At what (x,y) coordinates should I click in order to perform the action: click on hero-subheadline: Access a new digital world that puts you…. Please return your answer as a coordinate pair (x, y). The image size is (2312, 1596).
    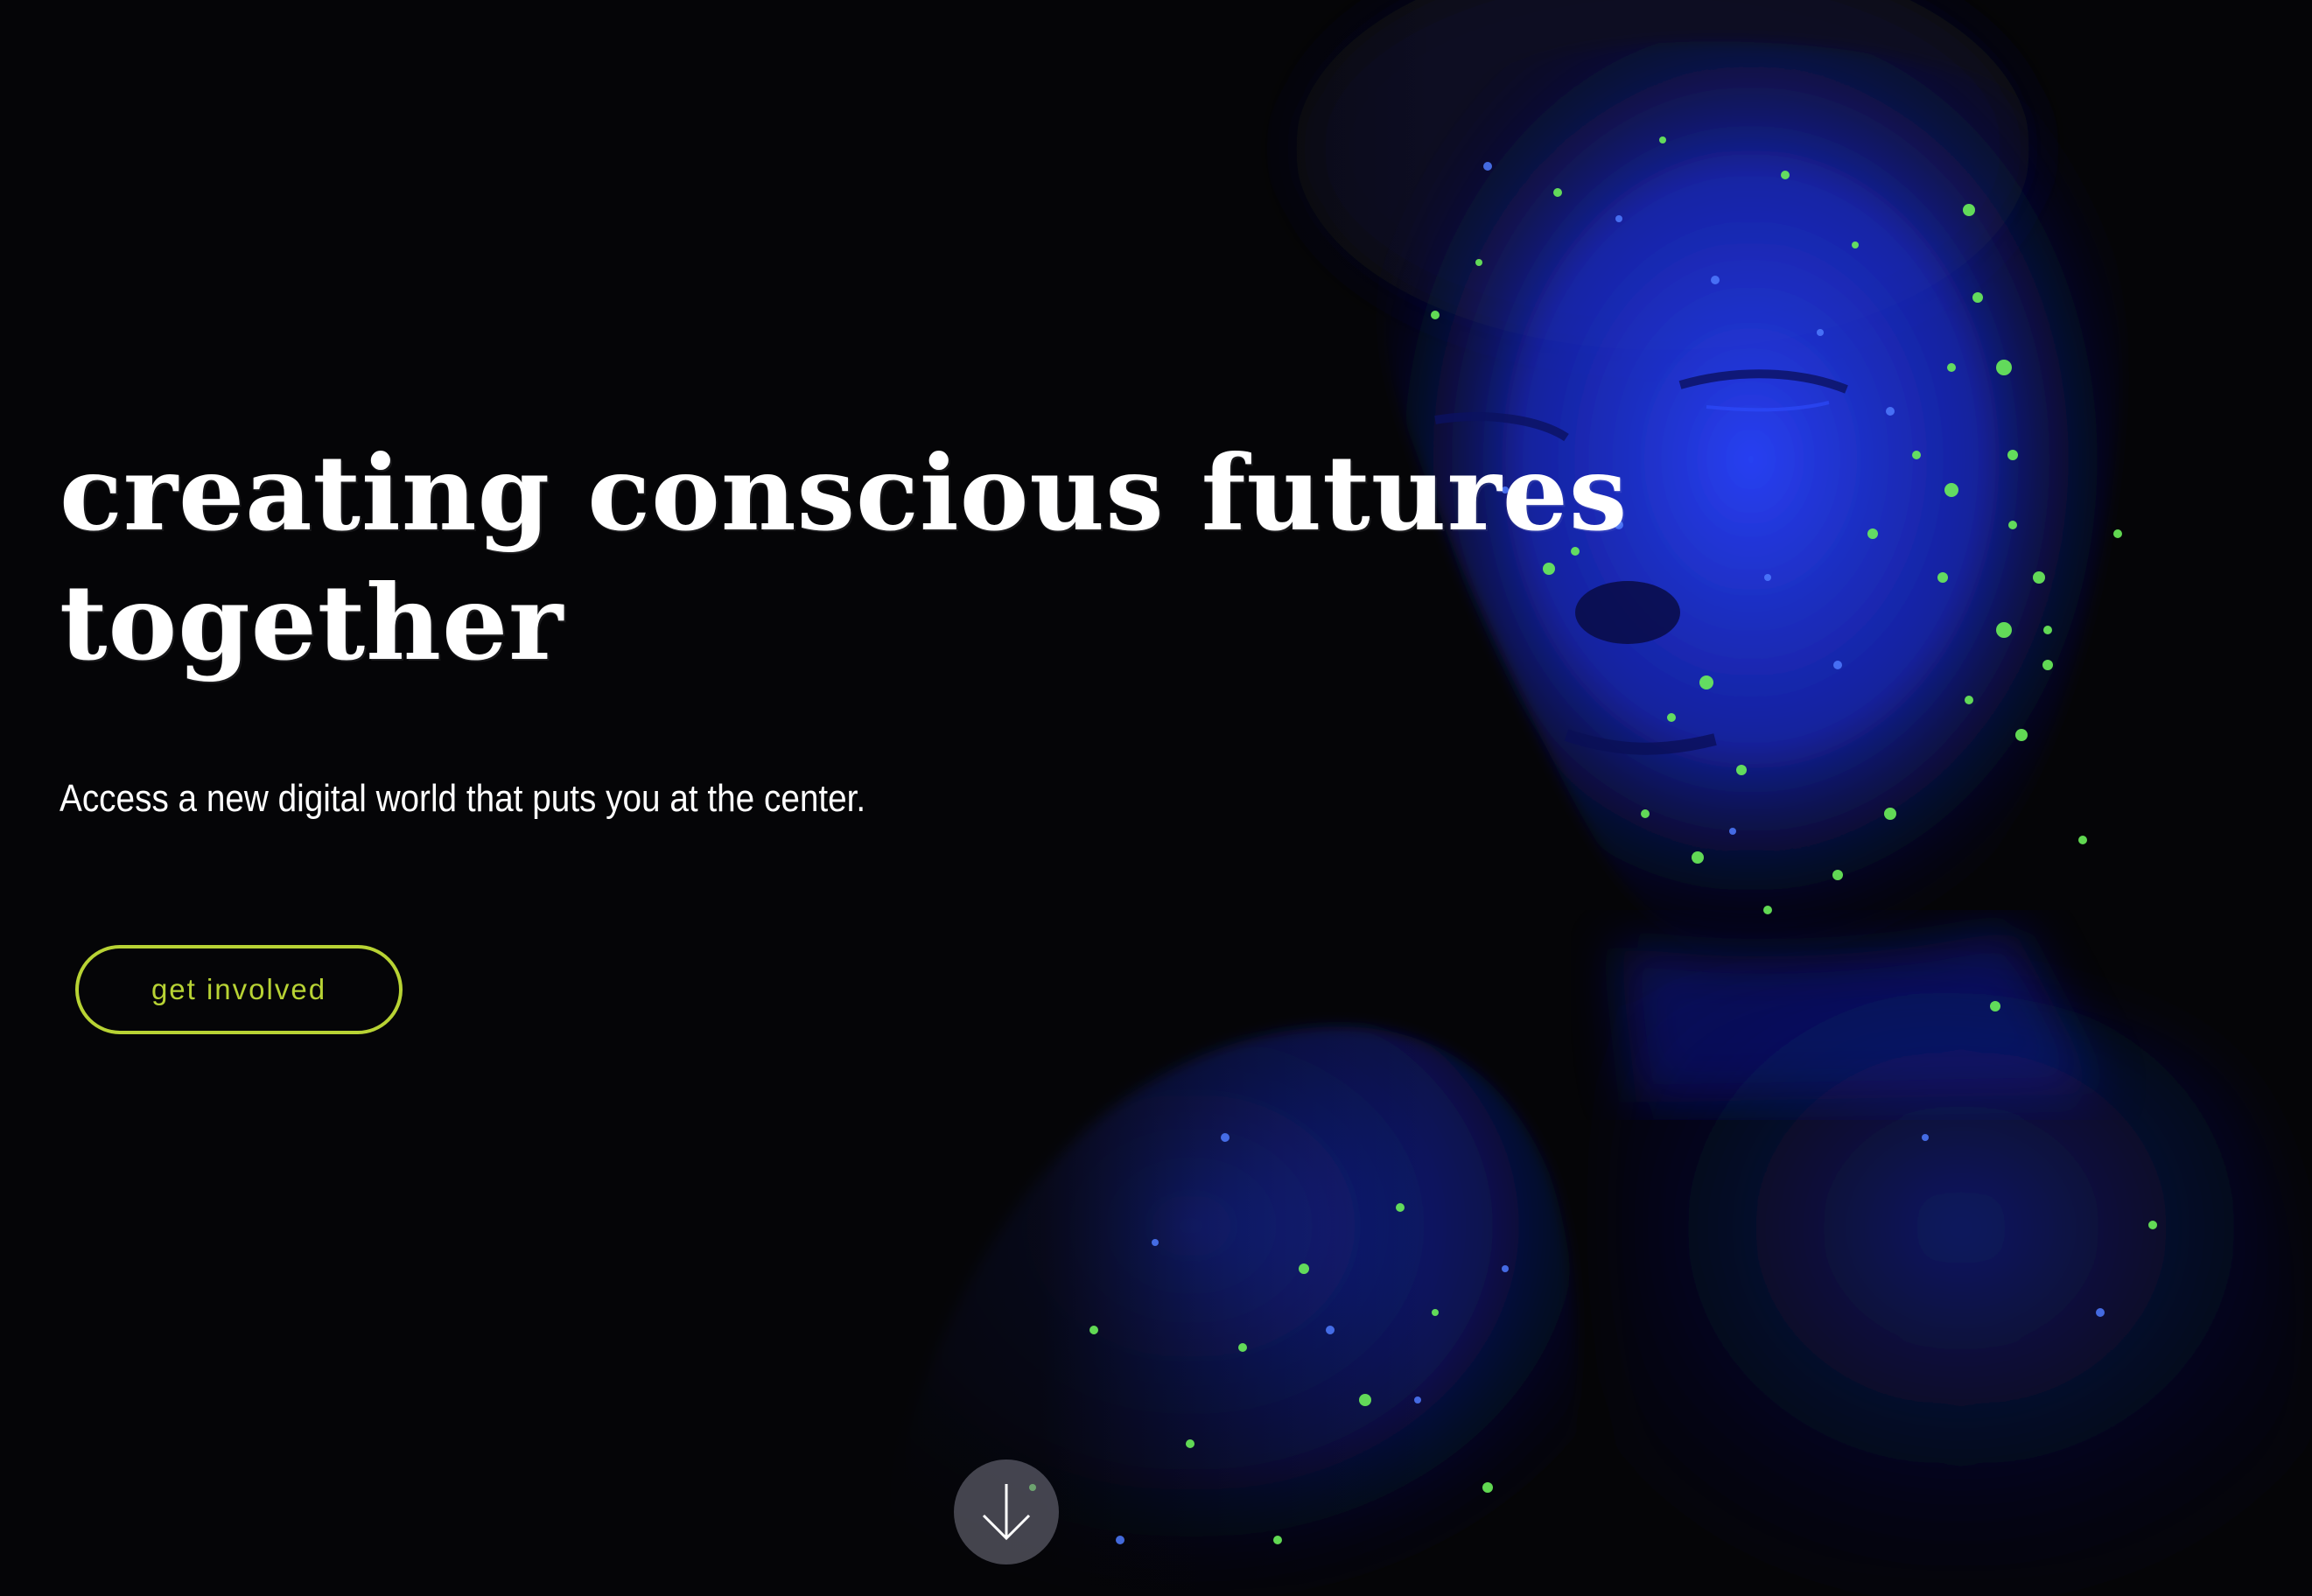
    Looking at the image, I should click on (463, 798).